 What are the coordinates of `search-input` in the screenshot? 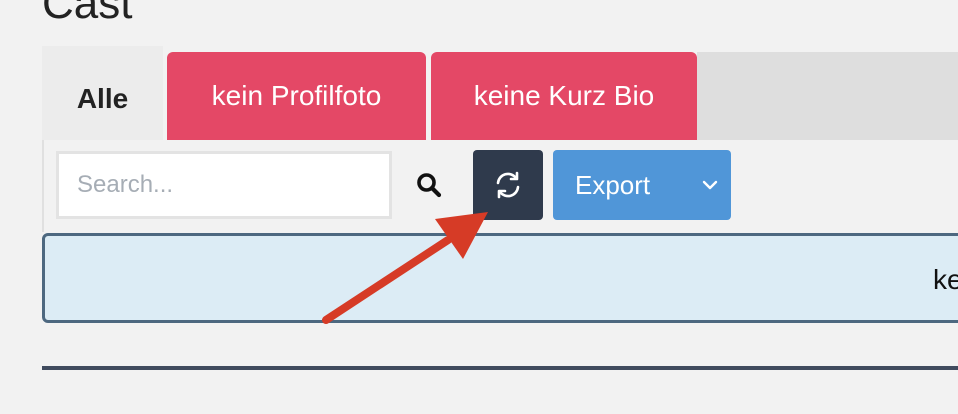 It's located at (224, 185).